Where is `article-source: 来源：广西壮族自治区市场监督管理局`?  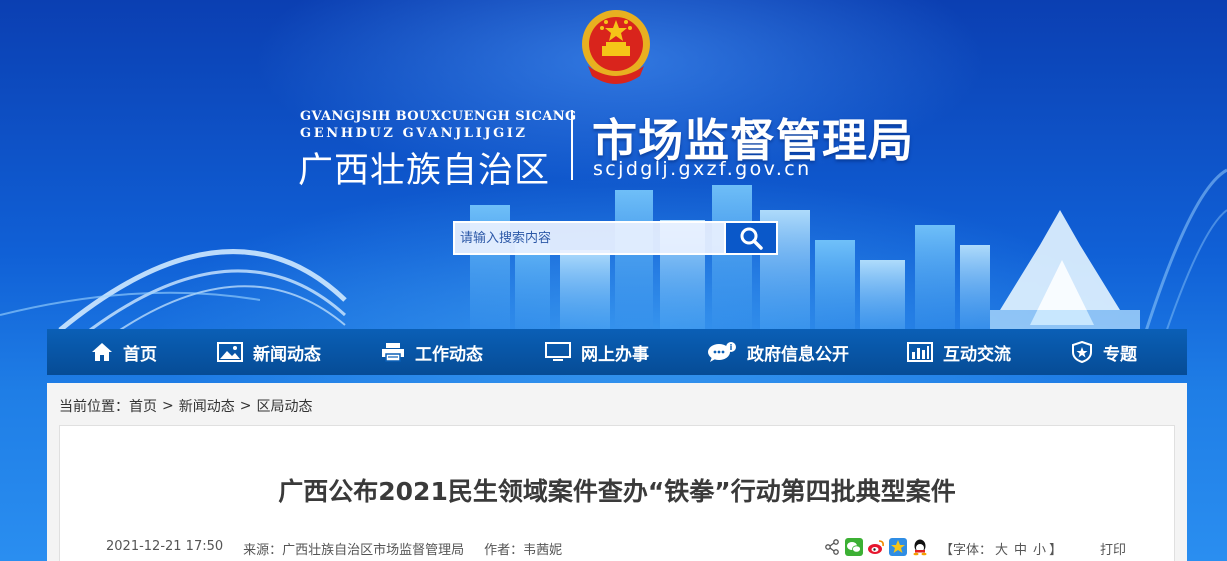
article-source: 来源：广西壮族自治区市场监督管理局 is located at coordinates (354, 550).